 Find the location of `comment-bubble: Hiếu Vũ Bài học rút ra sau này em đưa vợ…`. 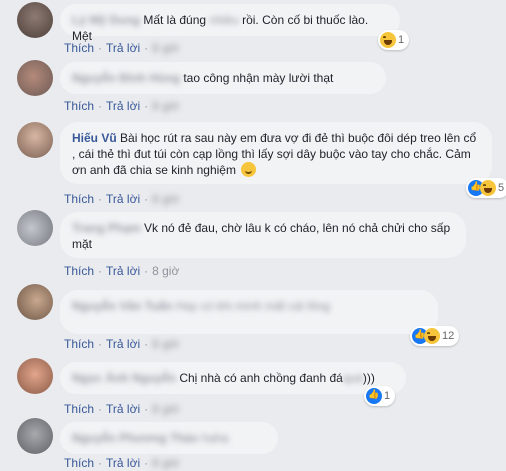

comment-bubble: Hiếu Vũ Bài học rút ra sau này em đưa vợ… is located at coordinates (276, 153).